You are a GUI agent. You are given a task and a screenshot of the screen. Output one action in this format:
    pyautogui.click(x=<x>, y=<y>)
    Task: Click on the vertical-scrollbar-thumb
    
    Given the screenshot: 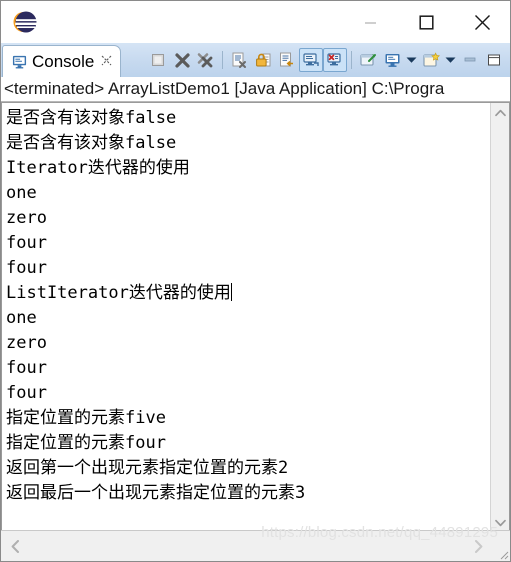 What is the action you would take?
    pyautogui.click(x=500, y=318)
    